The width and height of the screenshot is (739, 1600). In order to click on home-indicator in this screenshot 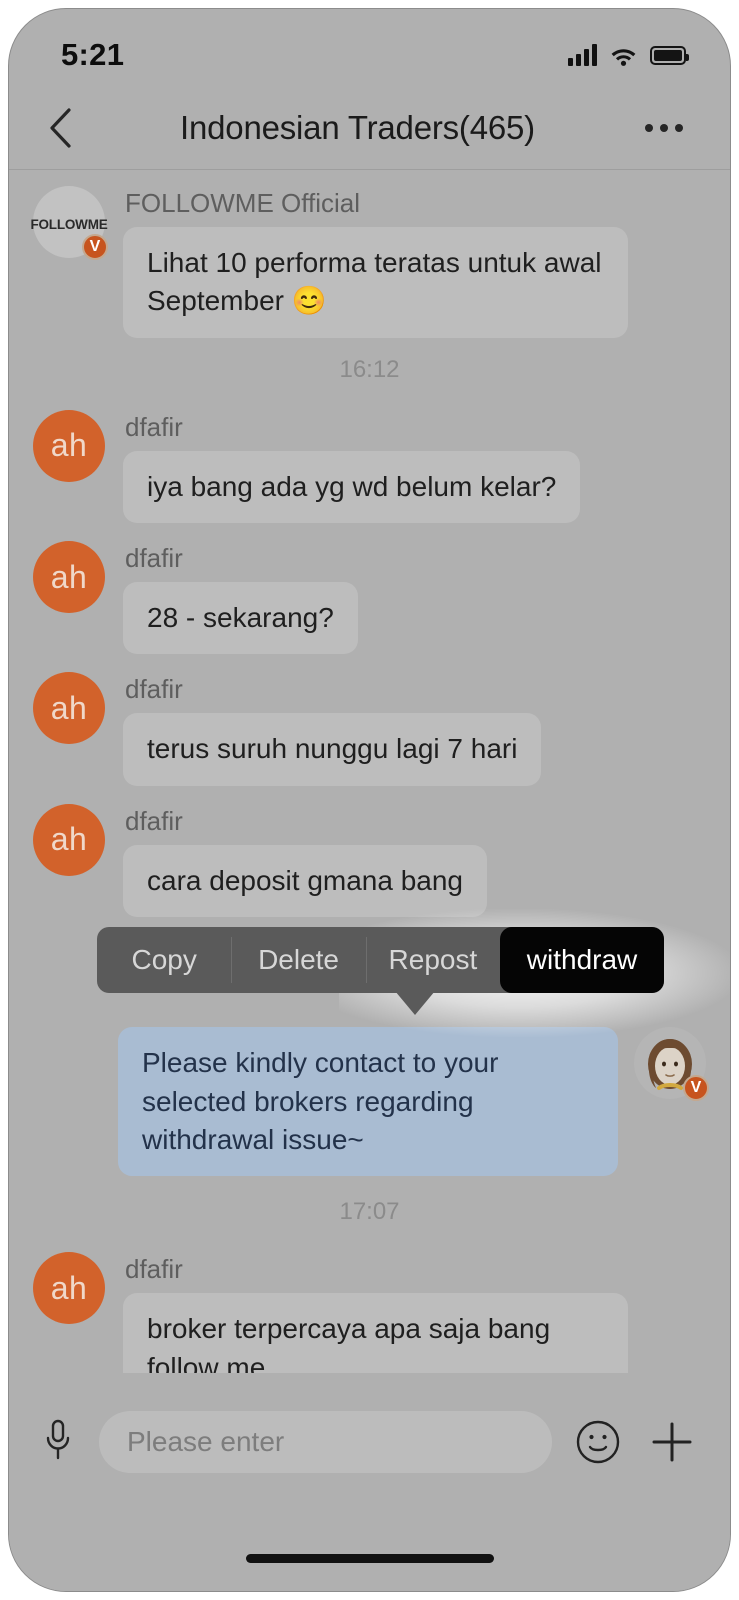, I will do `click(369, 1558)`.